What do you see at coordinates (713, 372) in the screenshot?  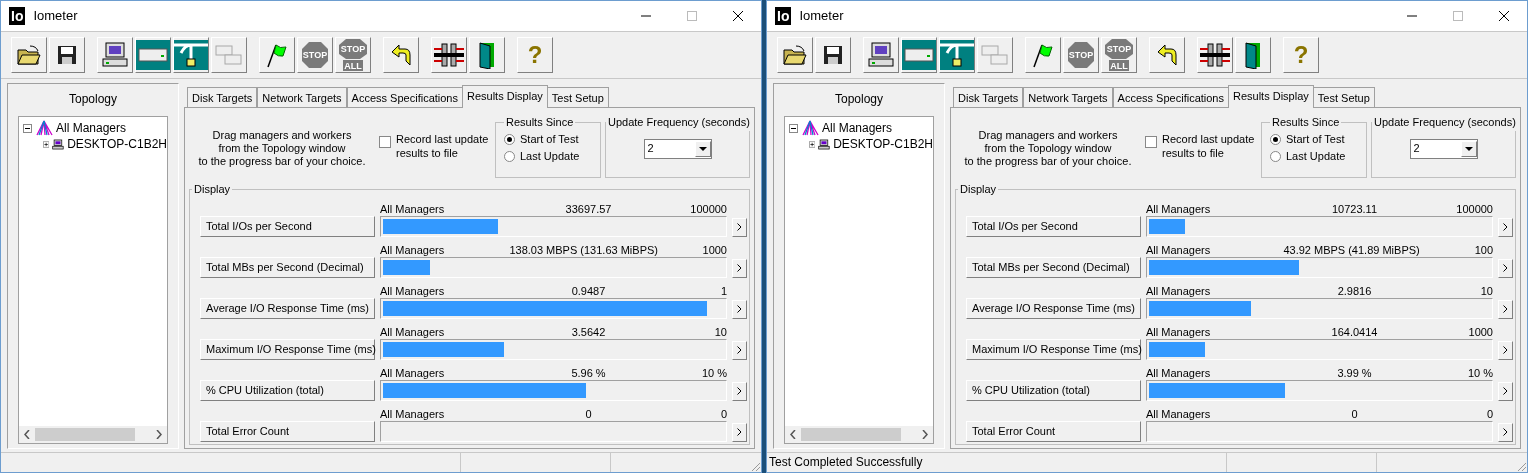 I see `metric-max: 10 %` at bounding box center [713, 372].